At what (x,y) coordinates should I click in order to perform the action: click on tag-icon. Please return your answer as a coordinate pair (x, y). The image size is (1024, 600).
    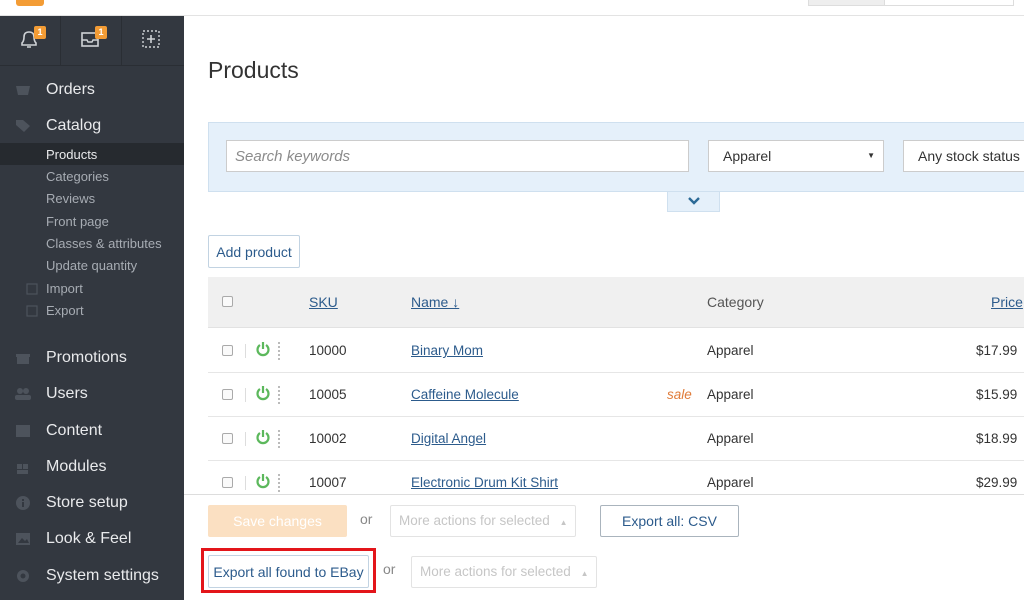
    Looking at the image, I should click on (23, 126).